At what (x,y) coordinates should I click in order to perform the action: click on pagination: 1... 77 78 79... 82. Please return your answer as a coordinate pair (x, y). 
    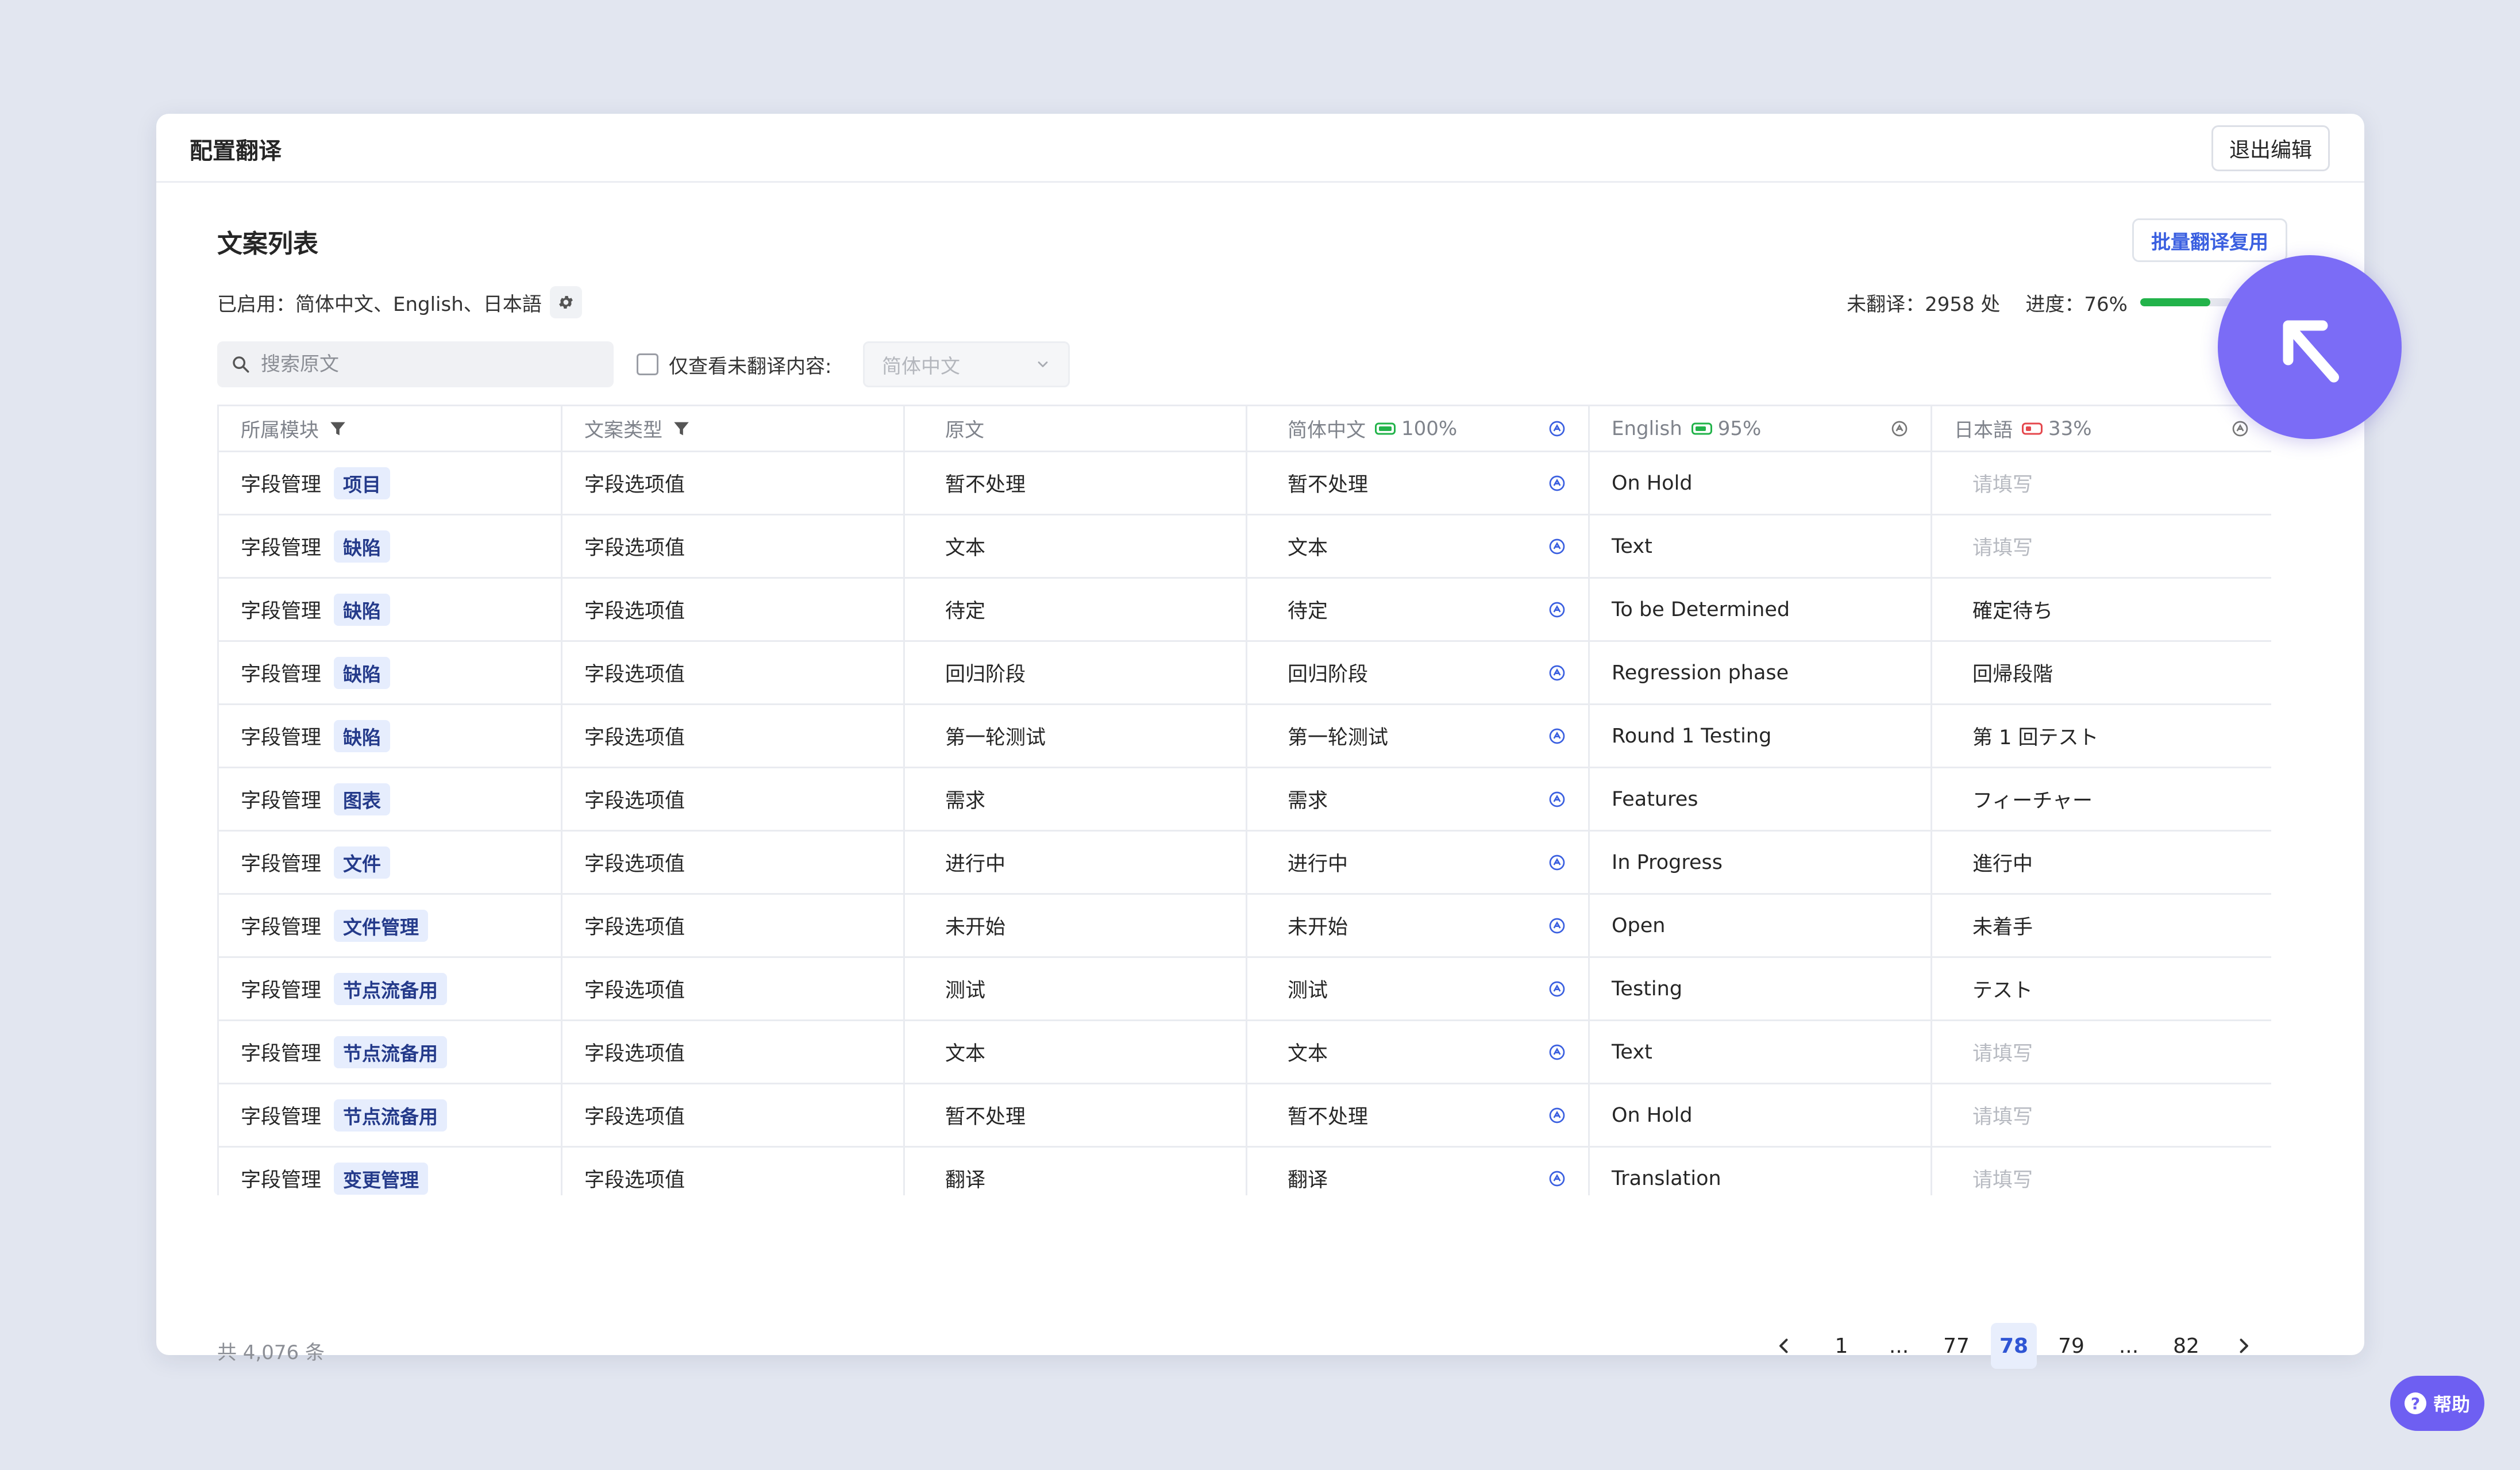
    Looking at the image, I should click on (2014, 1346).